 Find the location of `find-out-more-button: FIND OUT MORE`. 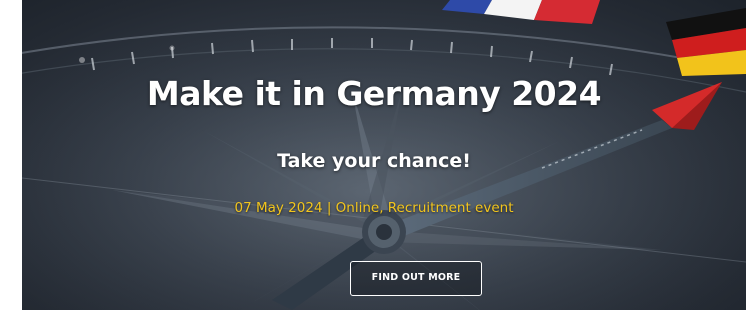

find-out-more-button: FIND OUT MORE is located at coordinates (416, 278).